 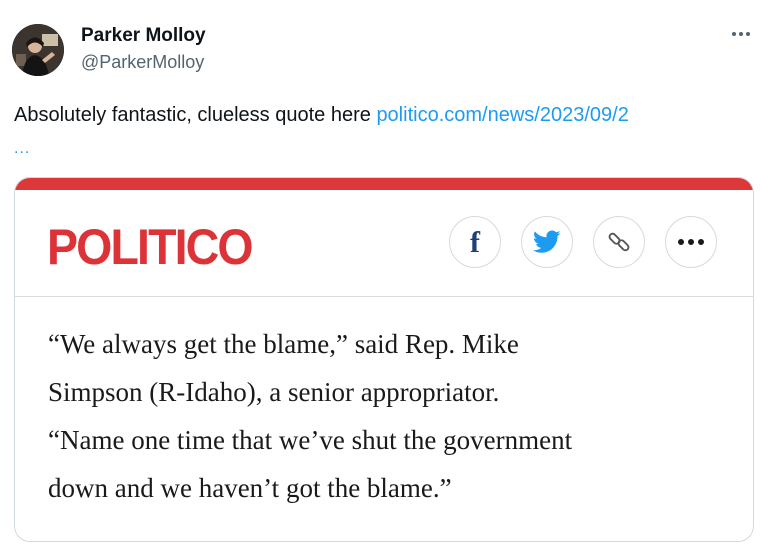 What do you see at coordinates (502, 115) in the screenshot?
I see `tweet-link: politico.com/news/2023/09/2` at bounding box center [502, 115].